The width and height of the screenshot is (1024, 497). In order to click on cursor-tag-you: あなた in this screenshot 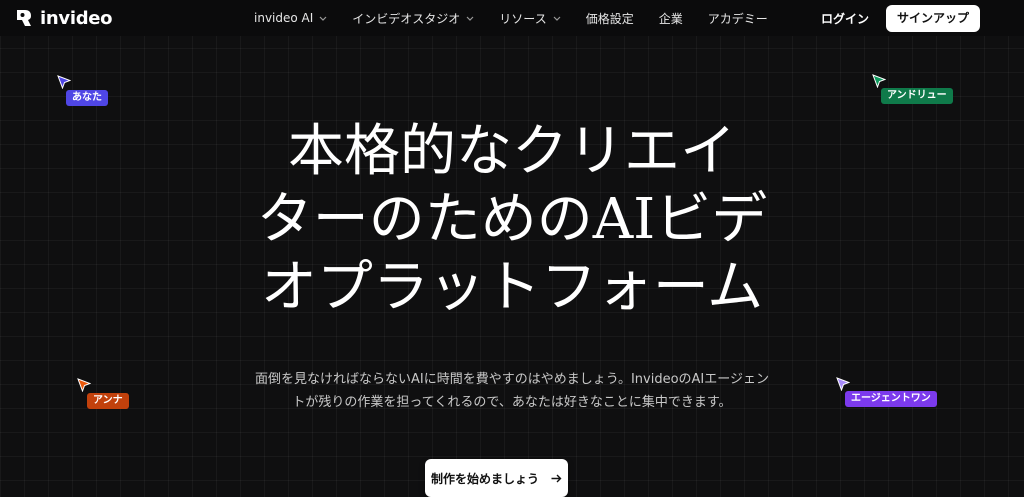, I will do `click(87, 98)`.